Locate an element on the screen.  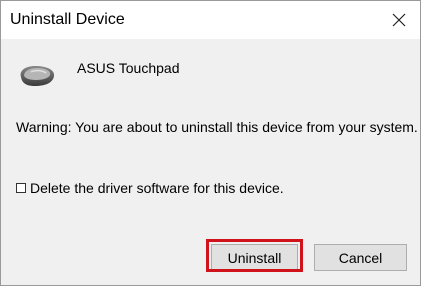
uninstall-button: Uninstall is located at coordinates (254, 257).